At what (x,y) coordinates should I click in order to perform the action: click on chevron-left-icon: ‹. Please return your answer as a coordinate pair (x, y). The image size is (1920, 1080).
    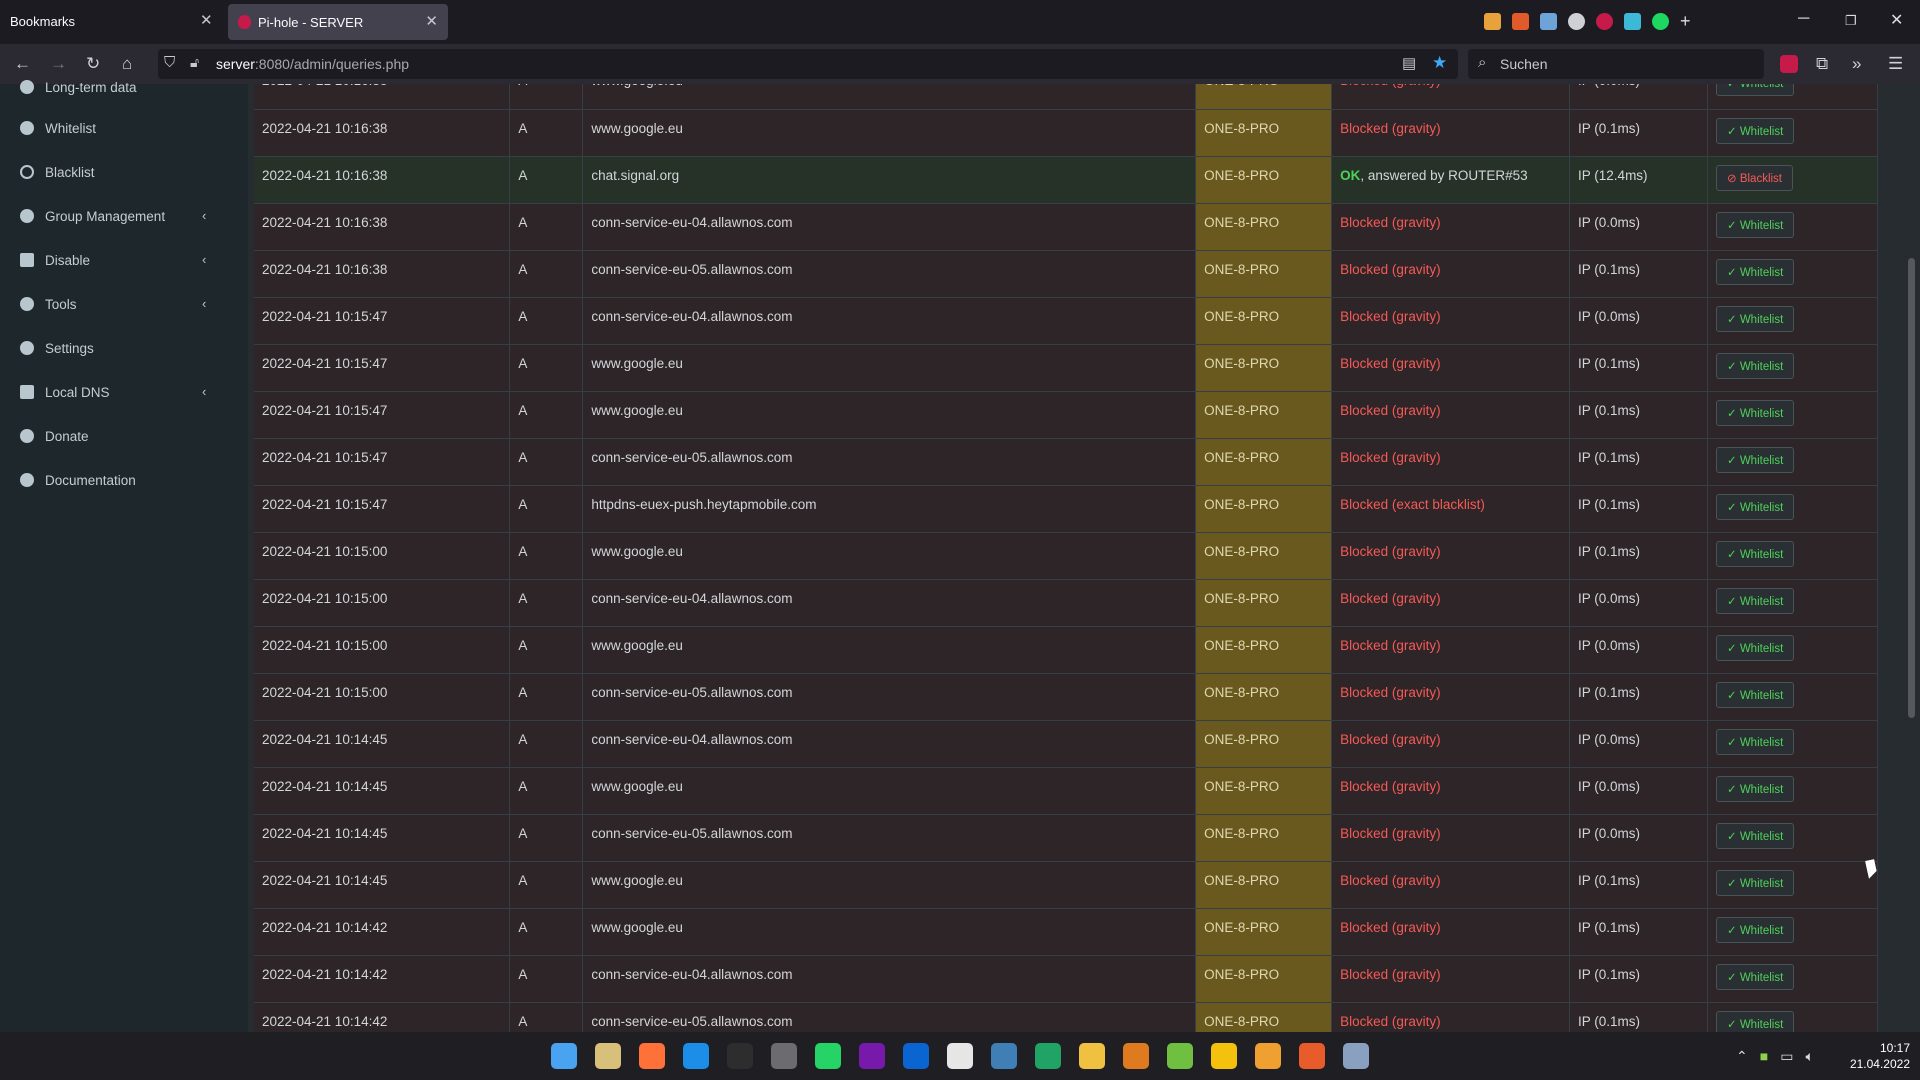
    Looking at the image, I should click on (204, 215).